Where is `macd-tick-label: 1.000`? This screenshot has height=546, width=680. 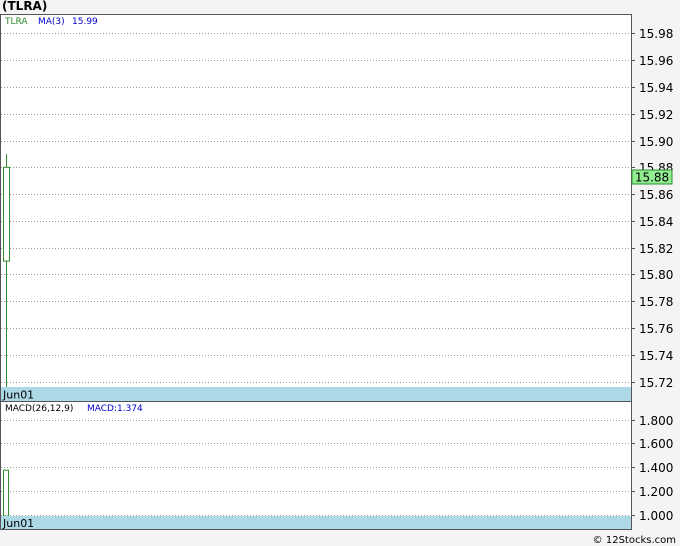 macd-tick-label: 1.000 is located at coordinates (656, 516).